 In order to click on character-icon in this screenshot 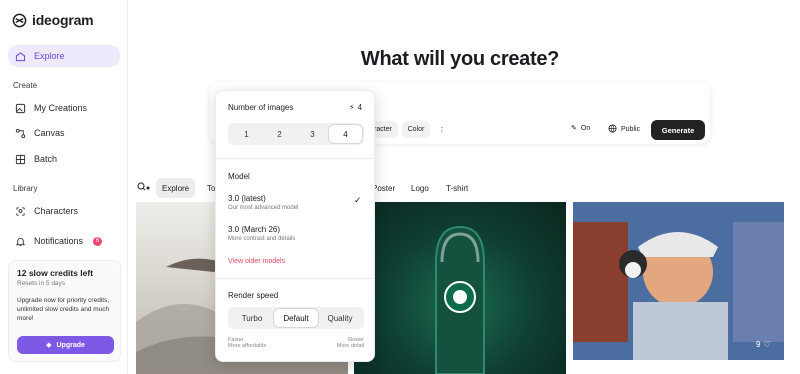, I will do `click(20, 211)`.